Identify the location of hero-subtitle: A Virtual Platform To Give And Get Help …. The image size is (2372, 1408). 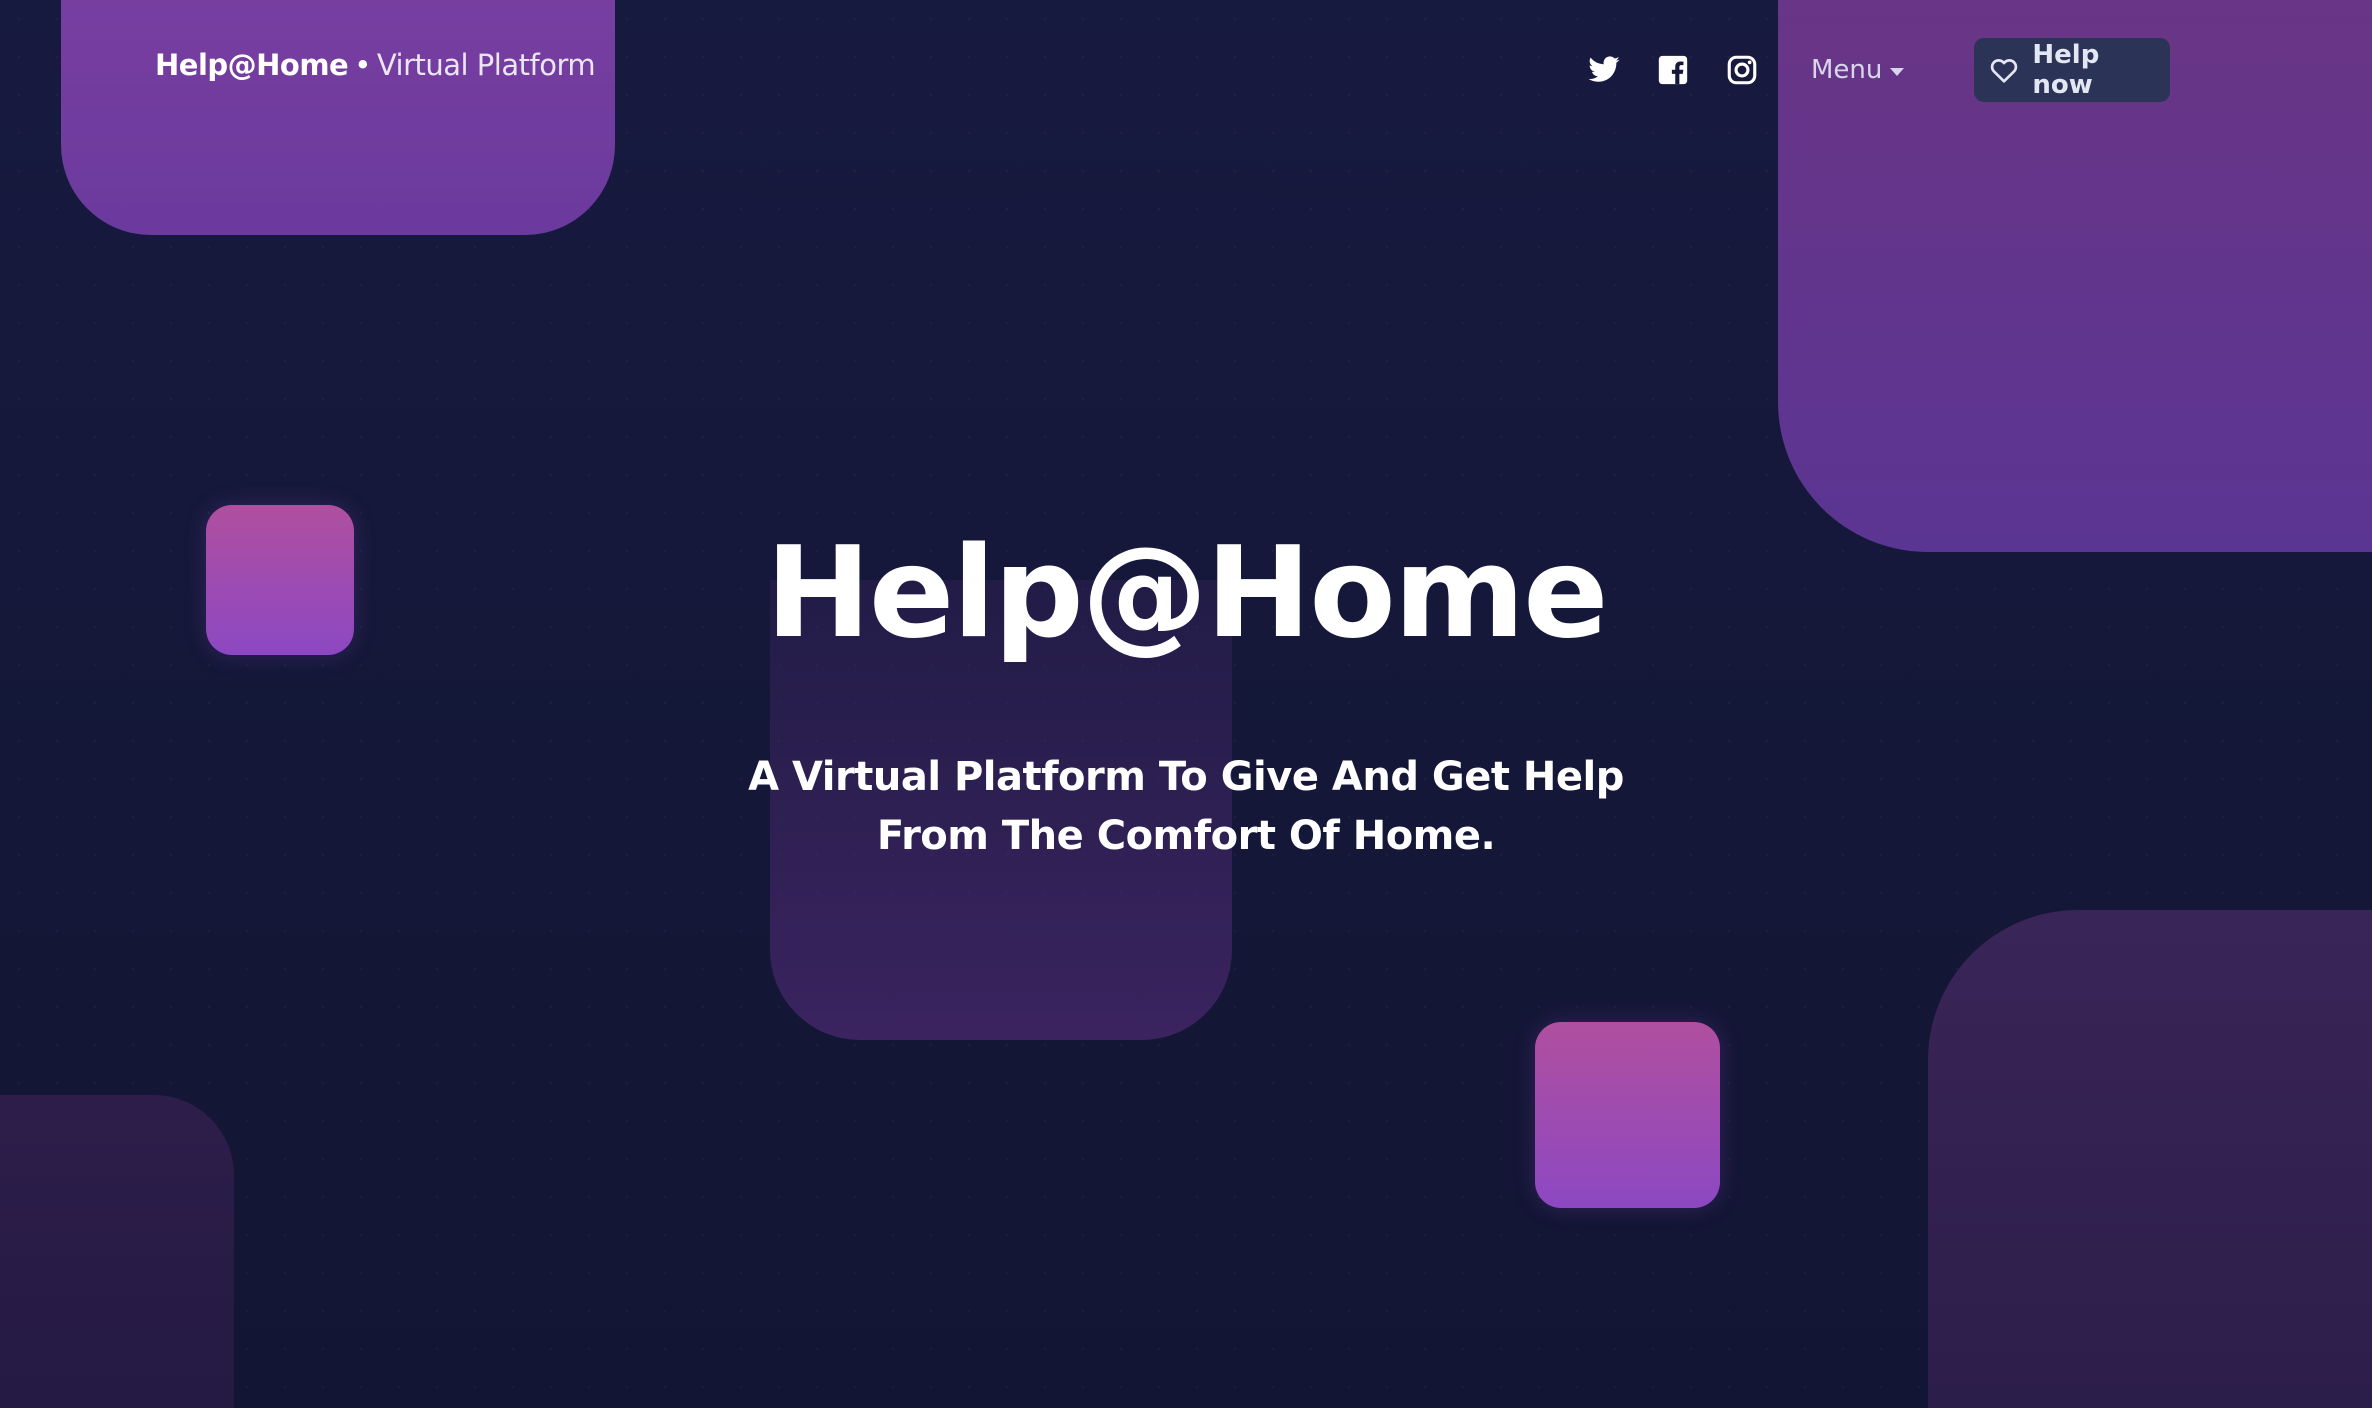
(1186, 807).